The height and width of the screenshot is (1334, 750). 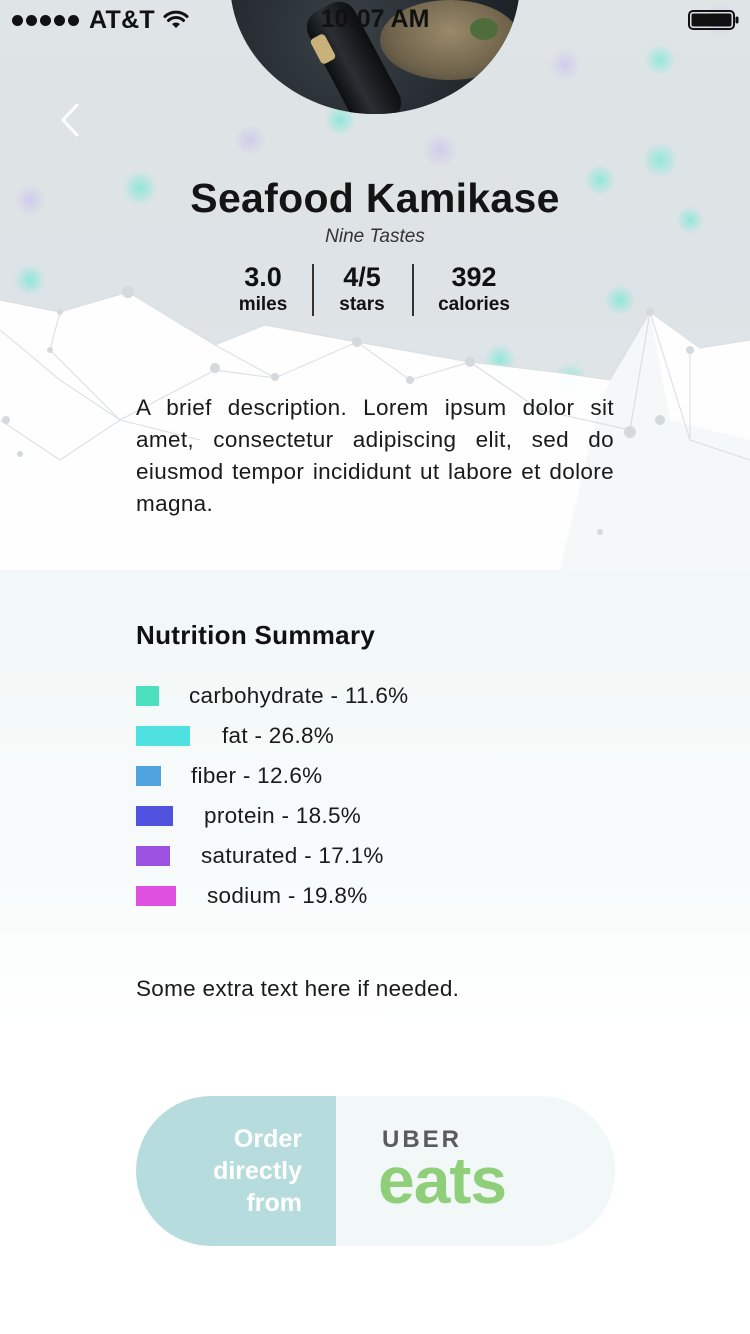 I want to click on order-uber-eats-button: Order directly from UBER eats, so click(x=375, y=1171).